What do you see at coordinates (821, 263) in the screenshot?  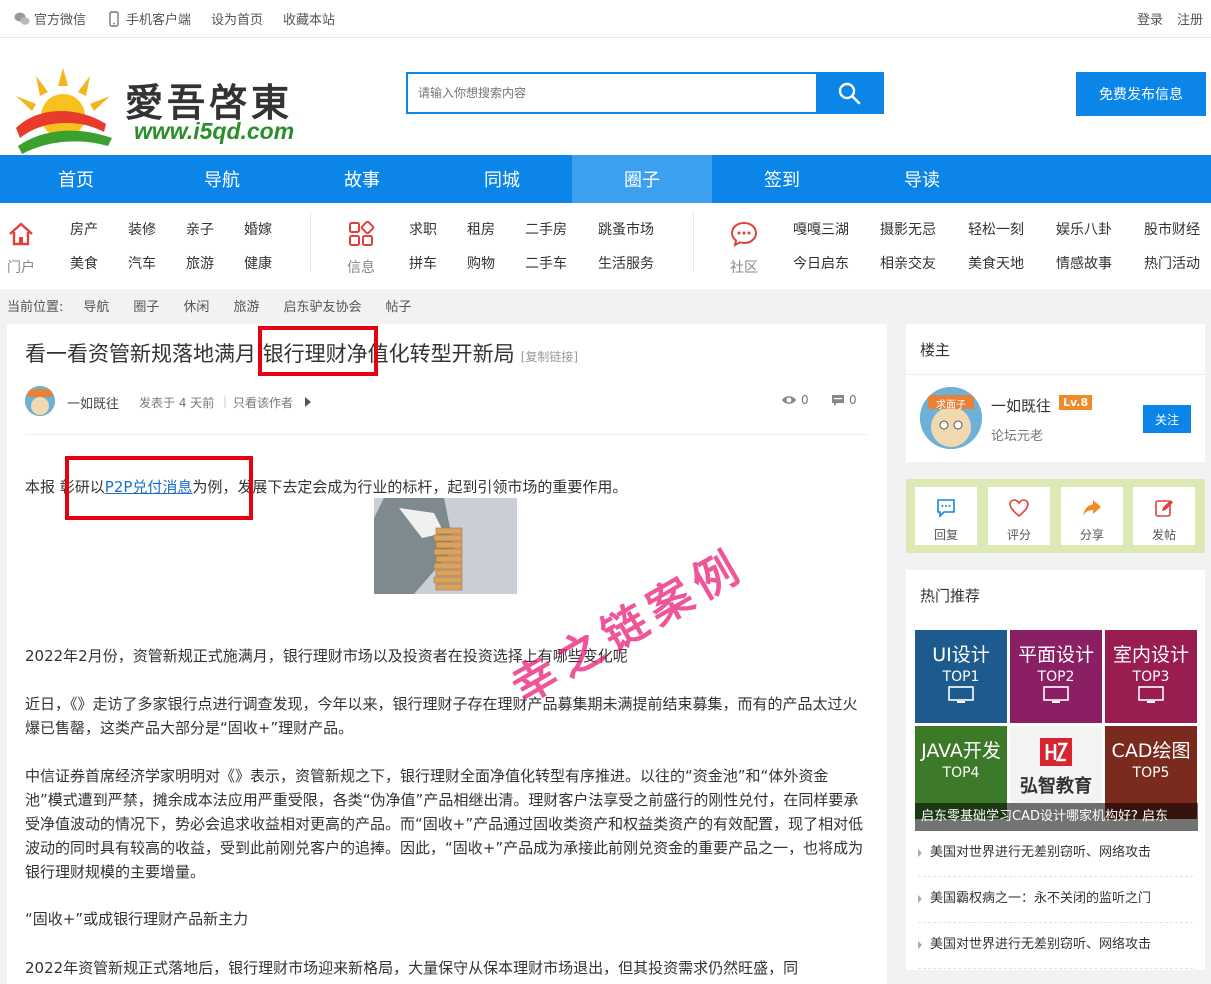 I see `cat-link: 今日启东` at bounding box center [821, 263].